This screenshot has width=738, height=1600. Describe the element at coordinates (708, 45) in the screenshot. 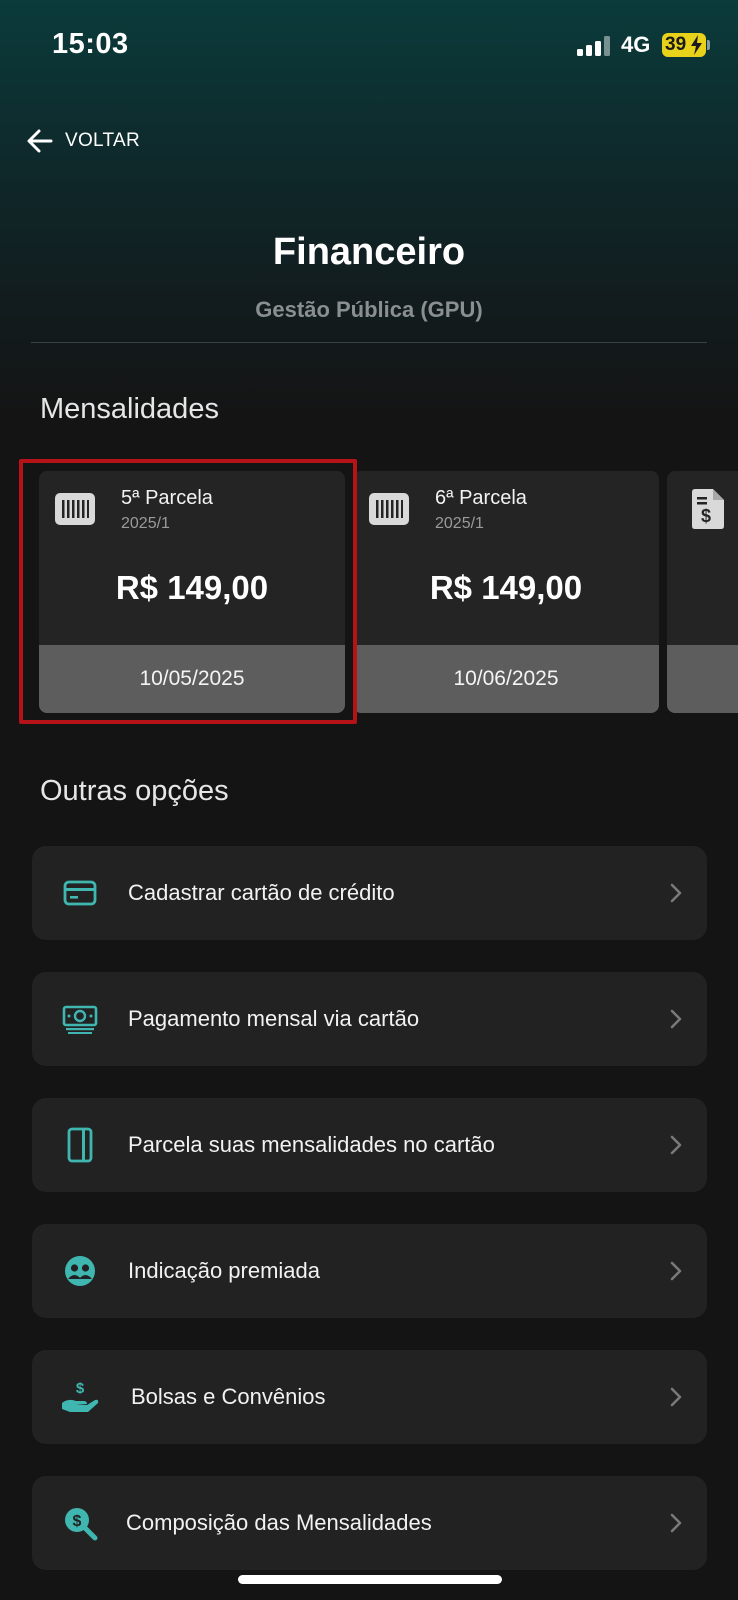

I see `battery-tip` at that location.